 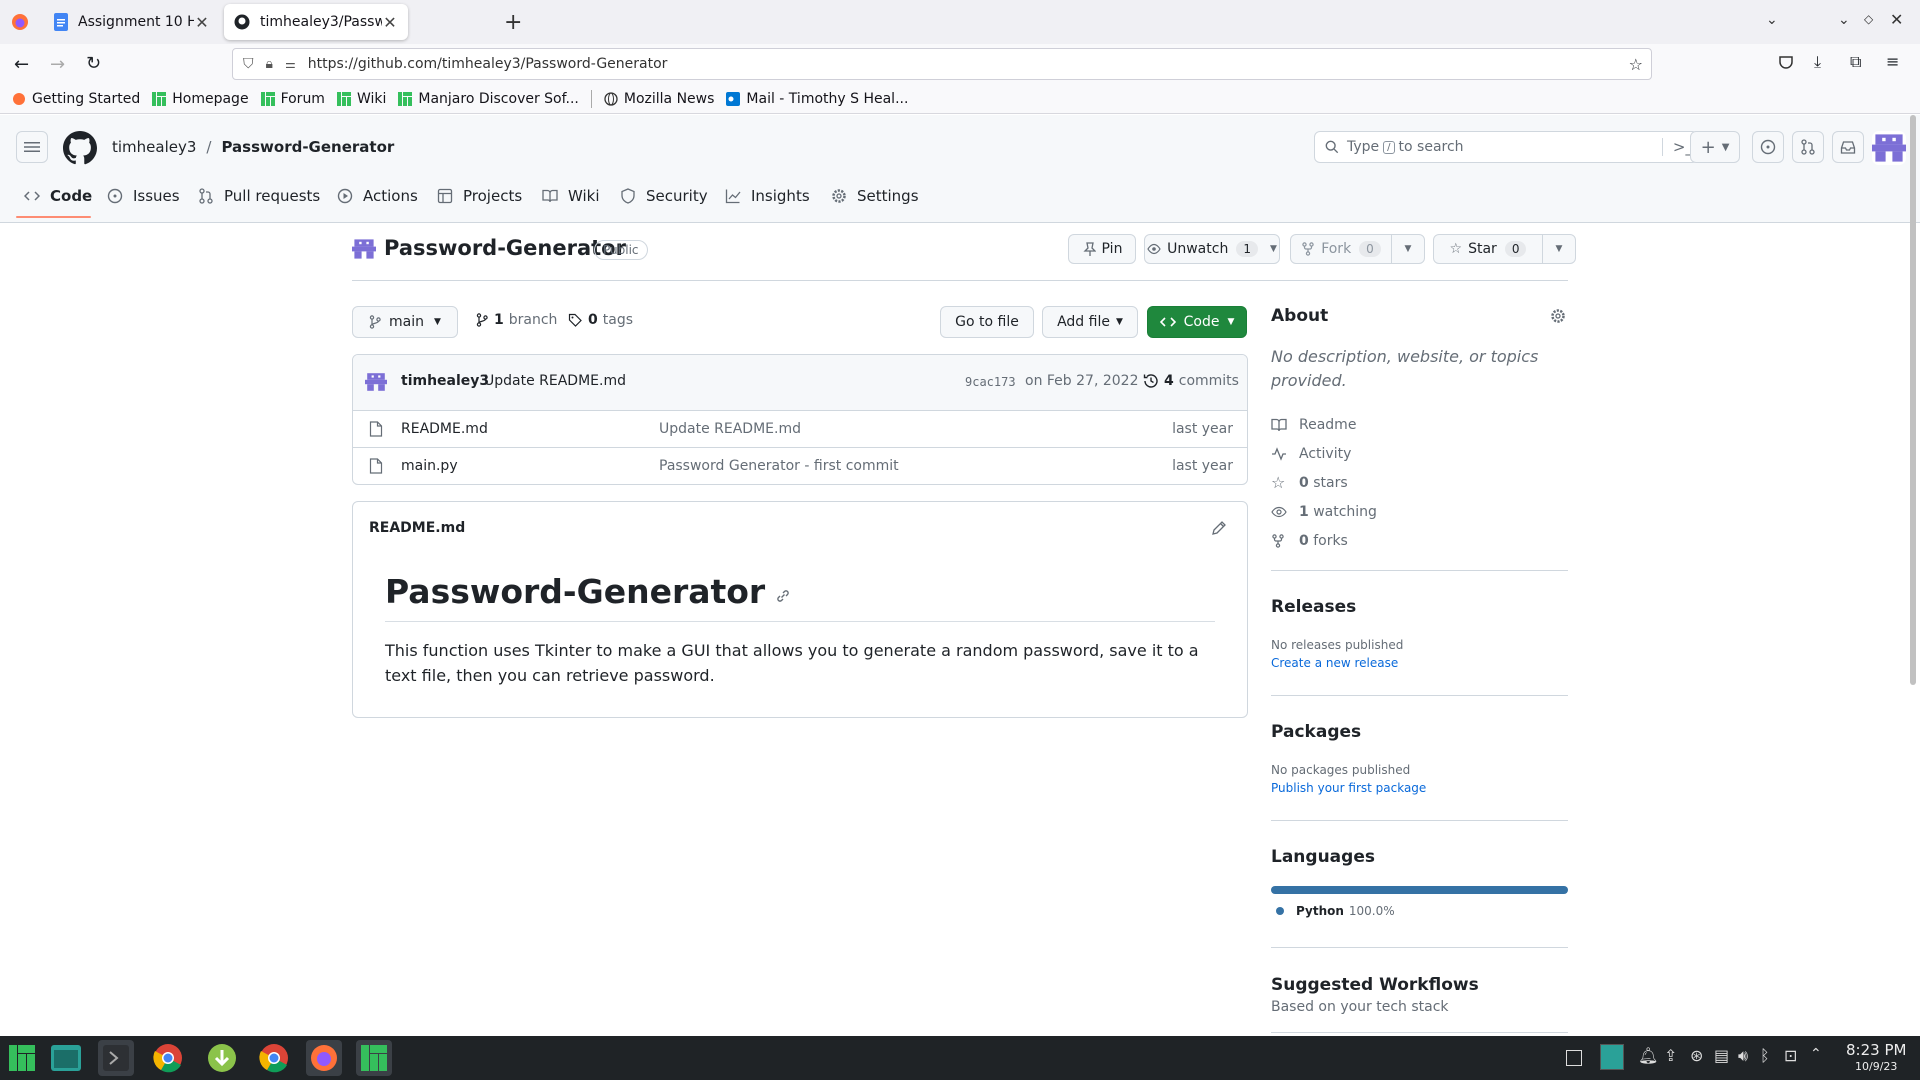 What do you see at coordinates (200, 99) in the screenshot?
I see `bookmark-homepage: Homepage` at bounding box center [200, 99].